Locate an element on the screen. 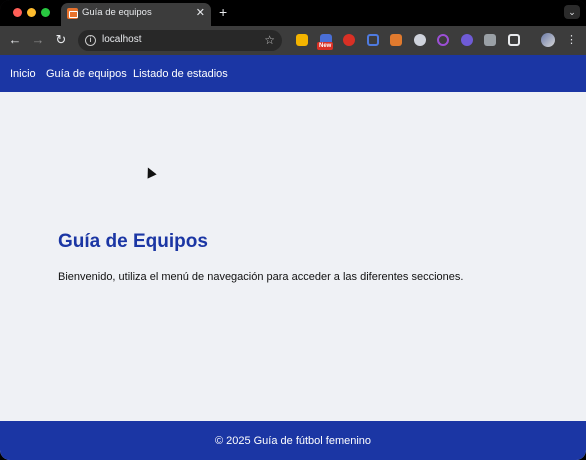 This screenshot has height=460, width=586. mouse-cursor-icon is located at coordinates (150, 172).